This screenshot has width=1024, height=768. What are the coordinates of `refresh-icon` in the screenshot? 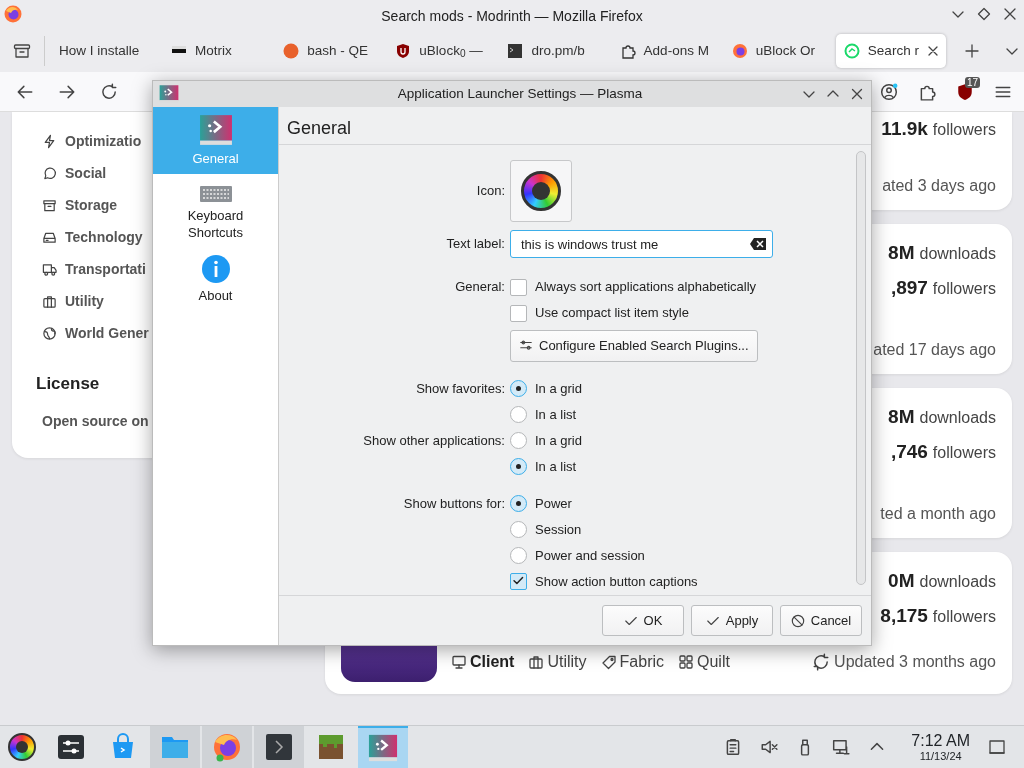 It's located at (821, 662).